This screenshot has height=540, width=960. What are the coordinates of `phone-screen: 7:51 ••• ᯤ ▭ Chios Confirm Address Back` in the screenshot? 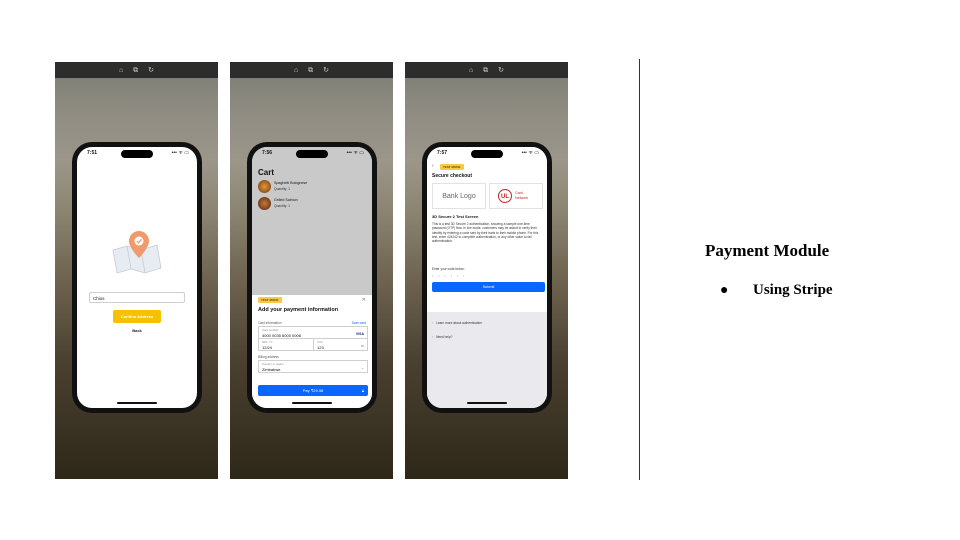 It's located at (137, 277).